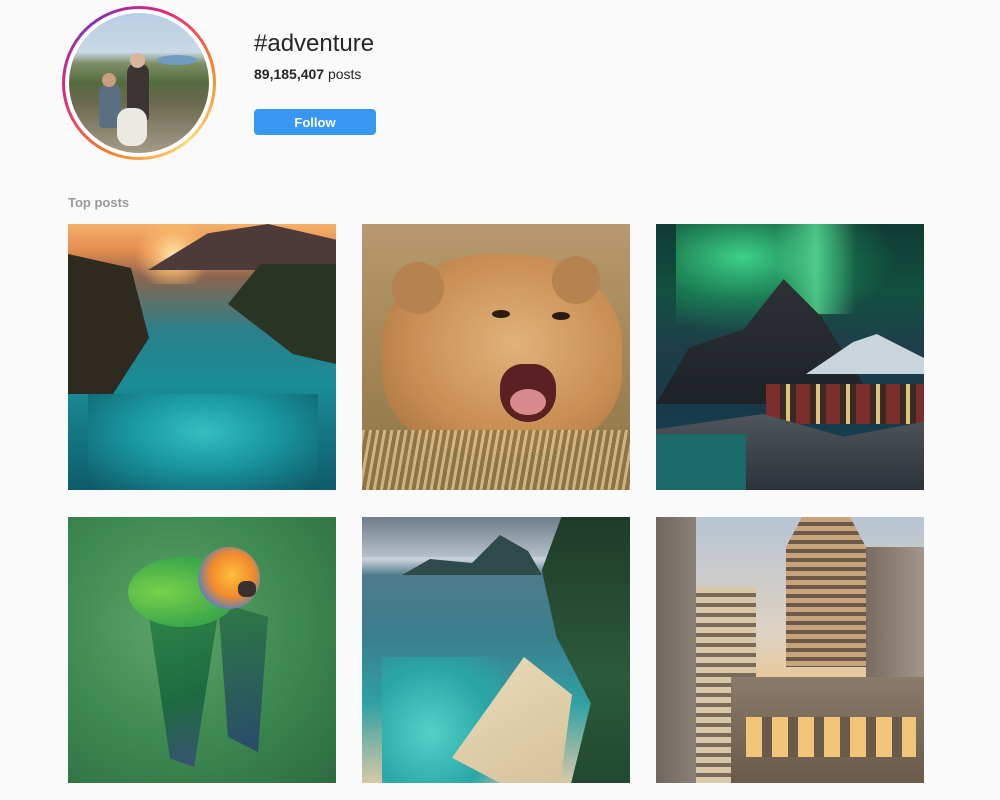 This screenshot has width=1000, height=800. I want to click on hashtag-avatar, so click(139, 83).